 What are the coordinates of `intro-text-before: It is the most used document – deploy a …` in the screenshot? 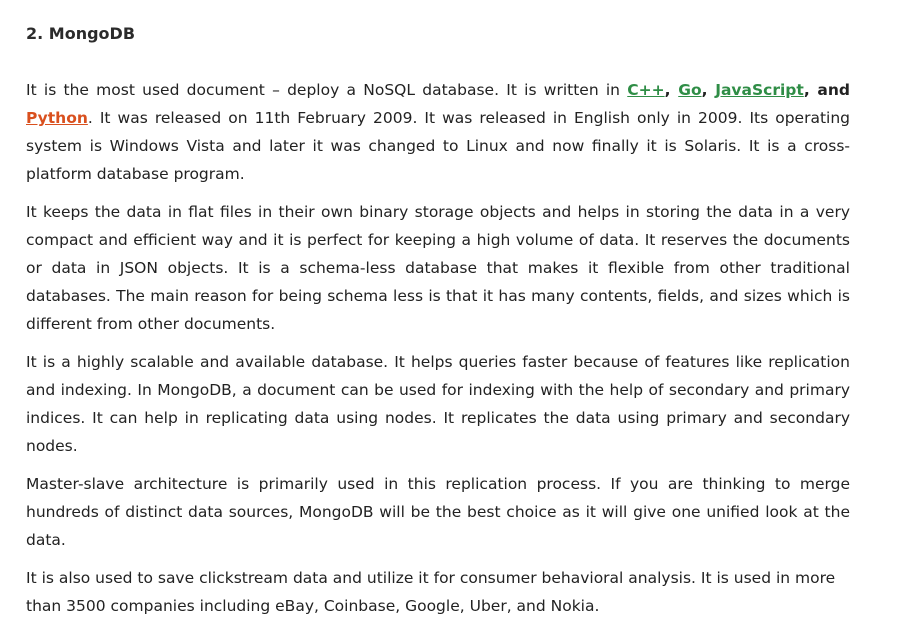 It's located at (327, 90).